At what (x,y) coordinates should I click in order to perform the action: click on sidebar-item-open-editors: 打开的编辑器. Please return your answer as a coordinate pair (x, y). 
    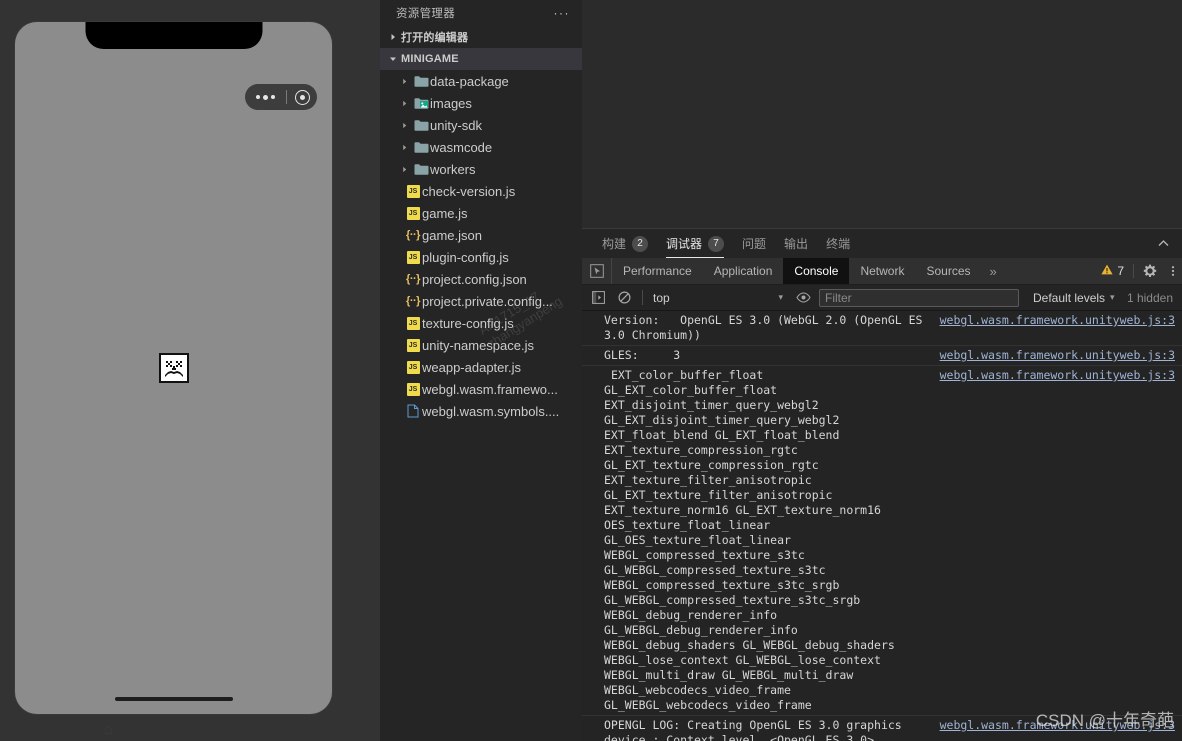
    Looking at the image, I should click on (481, 37).